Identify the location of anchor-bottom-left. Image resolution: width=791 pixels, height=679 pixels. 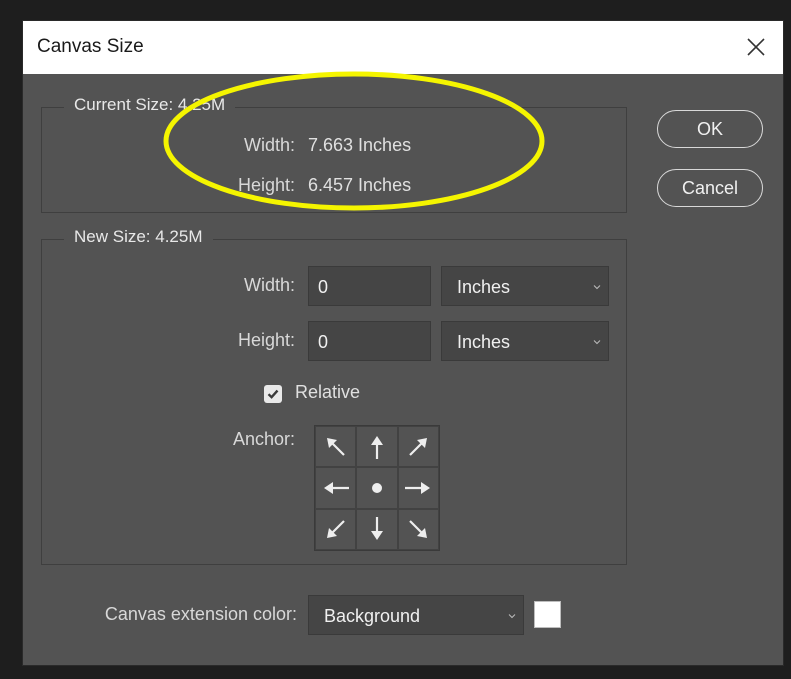
(336, 529).